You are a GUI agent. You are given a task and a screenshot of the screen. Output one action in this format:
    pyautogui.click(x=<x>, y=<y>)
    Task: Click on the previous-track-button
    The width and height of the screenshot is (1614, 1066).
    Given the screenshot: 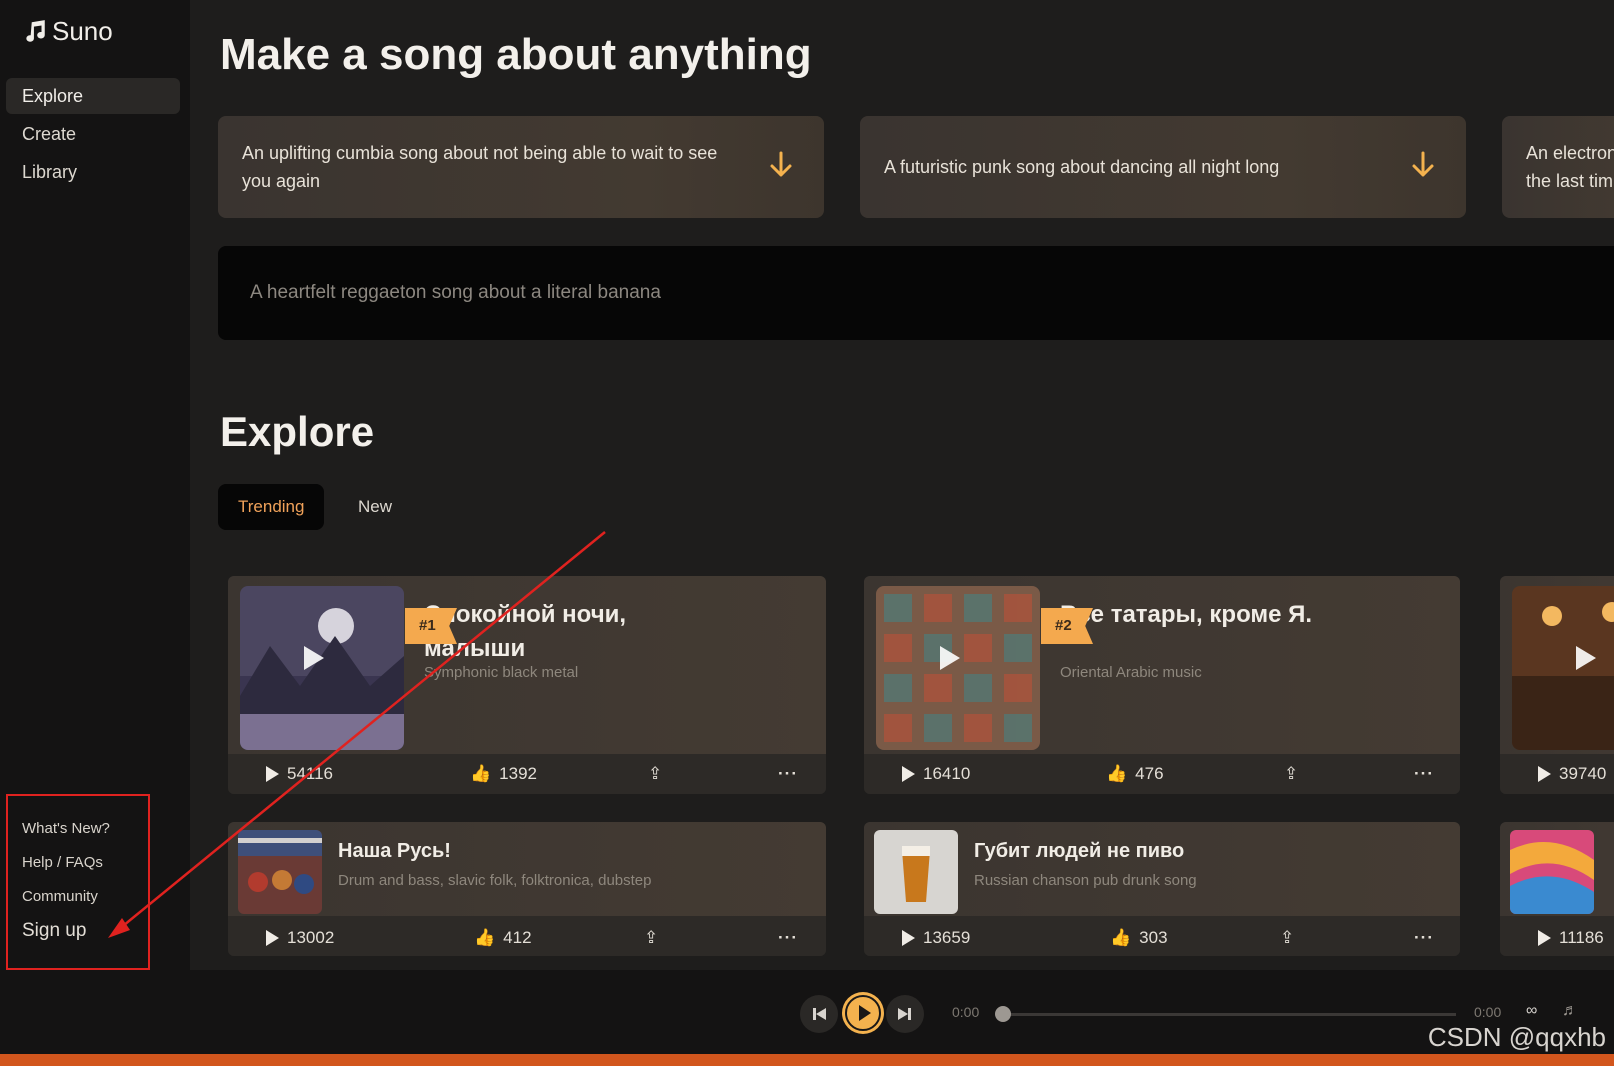 What is the action you would take?
    pyautogui.click(x=819, y=1014)
    